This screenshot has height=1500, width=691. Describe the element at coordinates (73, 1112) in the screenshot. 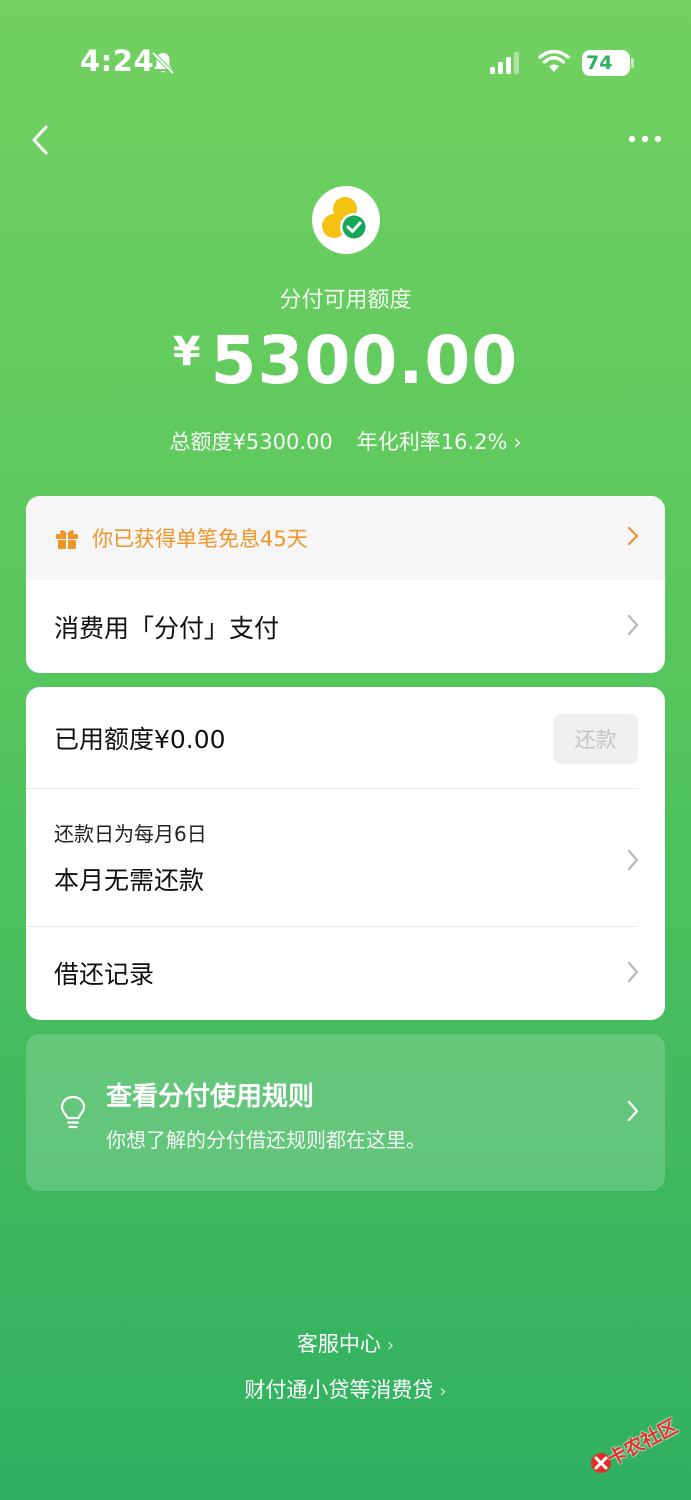

I see `lightbulb-icon` at that location.